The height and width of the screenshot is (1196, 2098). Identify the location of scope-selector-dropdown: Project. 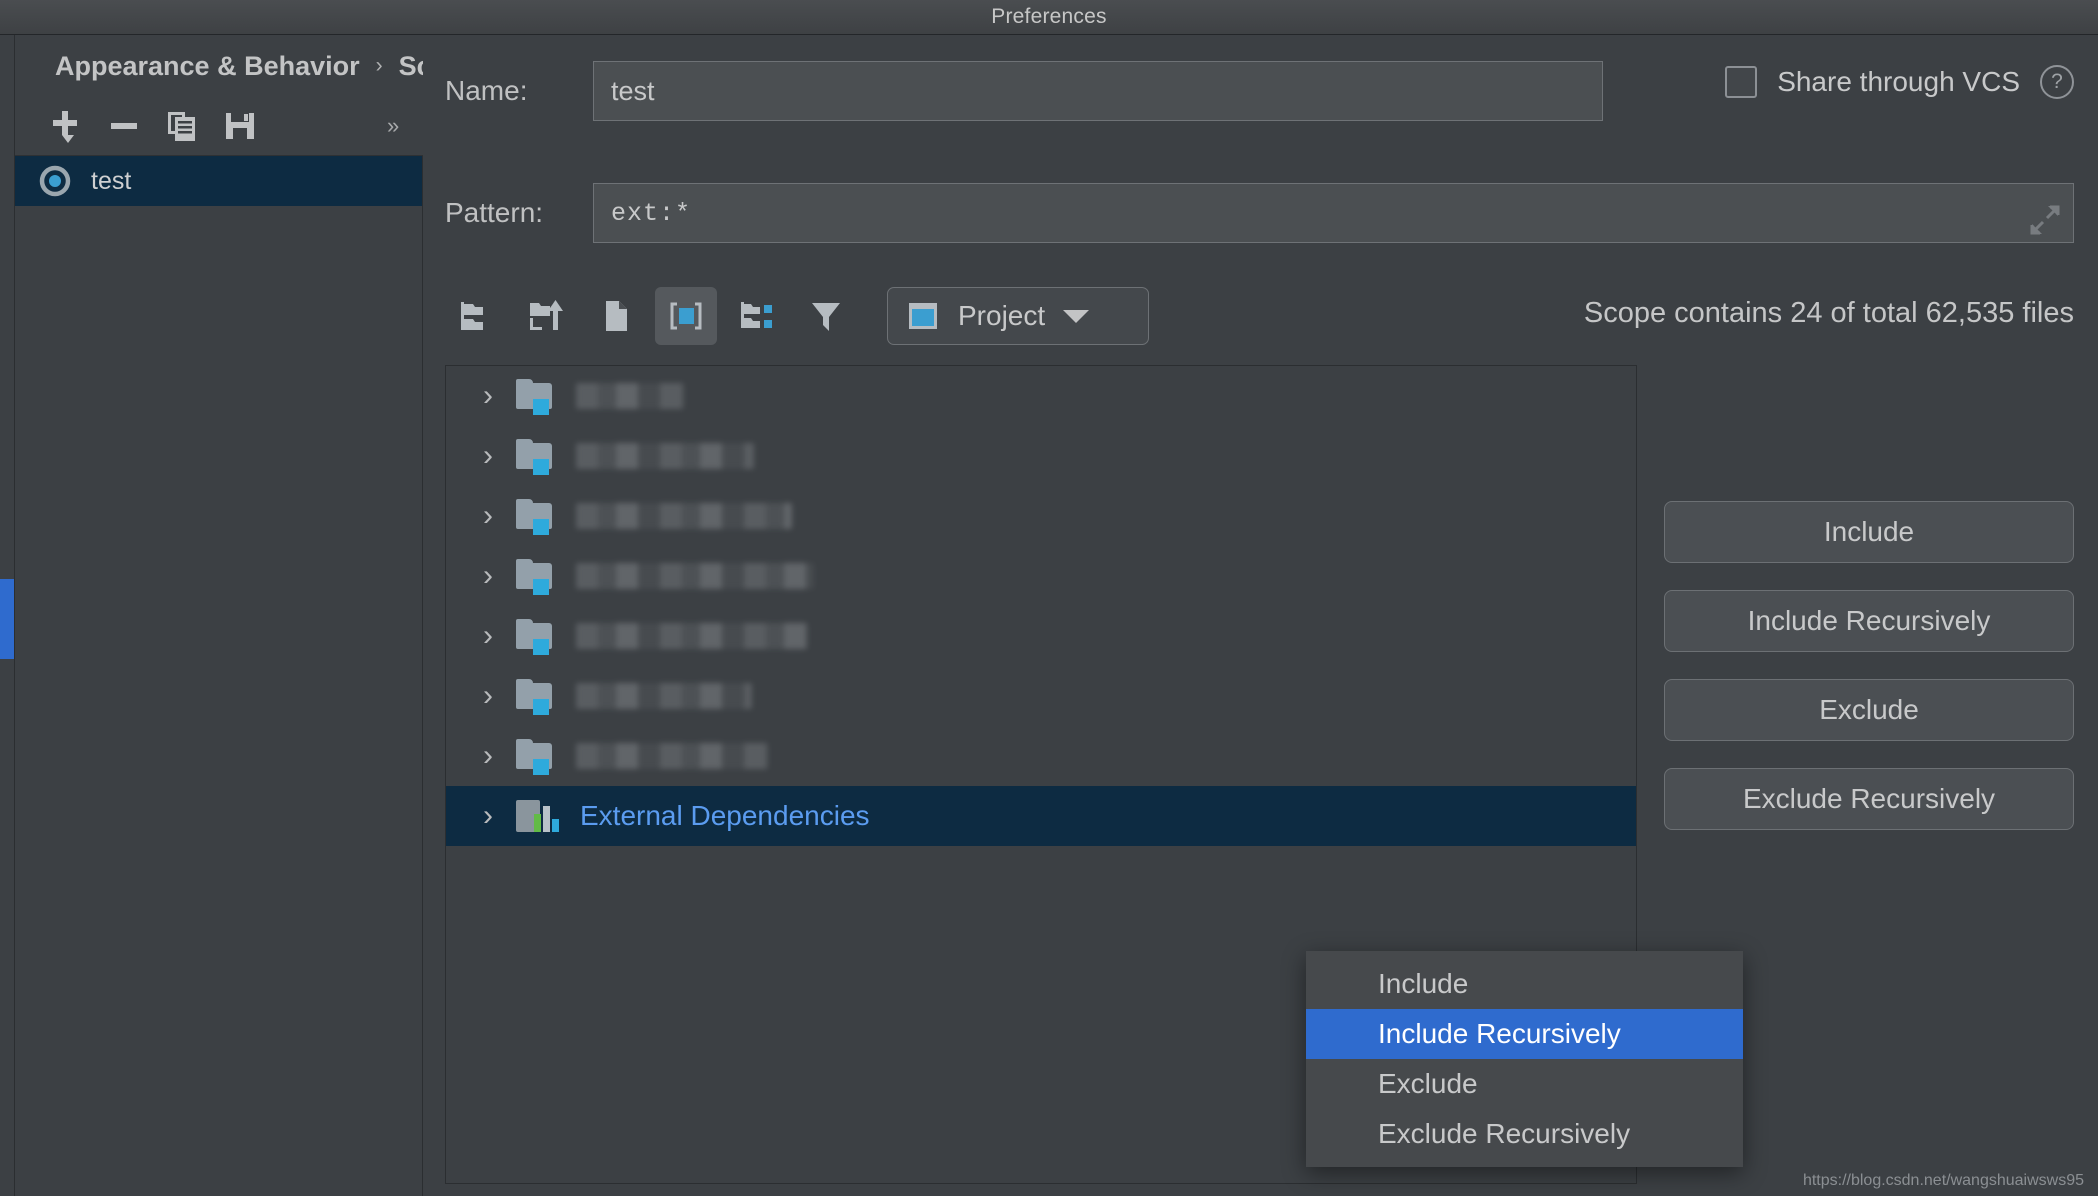
(1018, 316).